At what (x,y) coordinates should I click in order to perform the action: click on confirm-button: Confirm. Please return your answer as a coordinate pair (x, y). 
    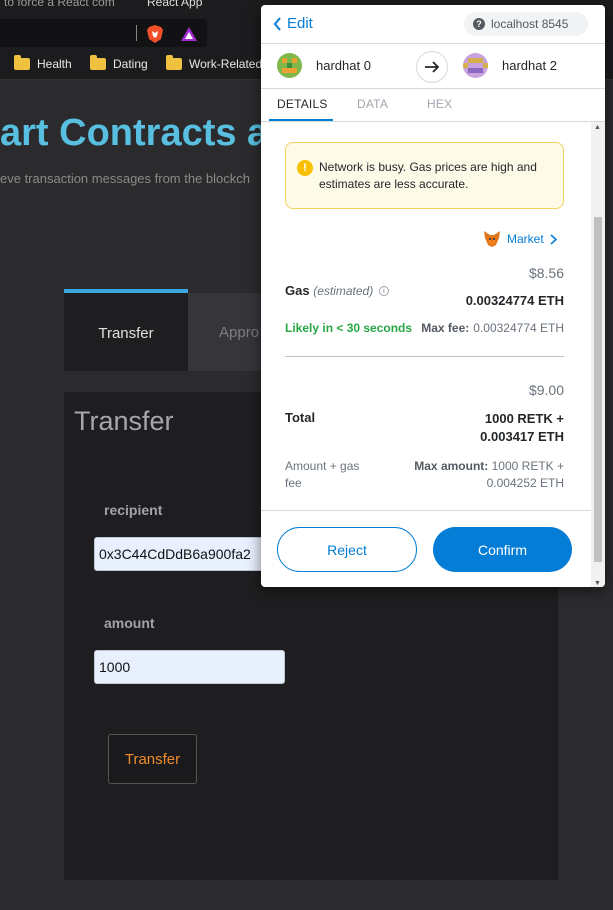
    Looking at the image, I should click on (502, 549).